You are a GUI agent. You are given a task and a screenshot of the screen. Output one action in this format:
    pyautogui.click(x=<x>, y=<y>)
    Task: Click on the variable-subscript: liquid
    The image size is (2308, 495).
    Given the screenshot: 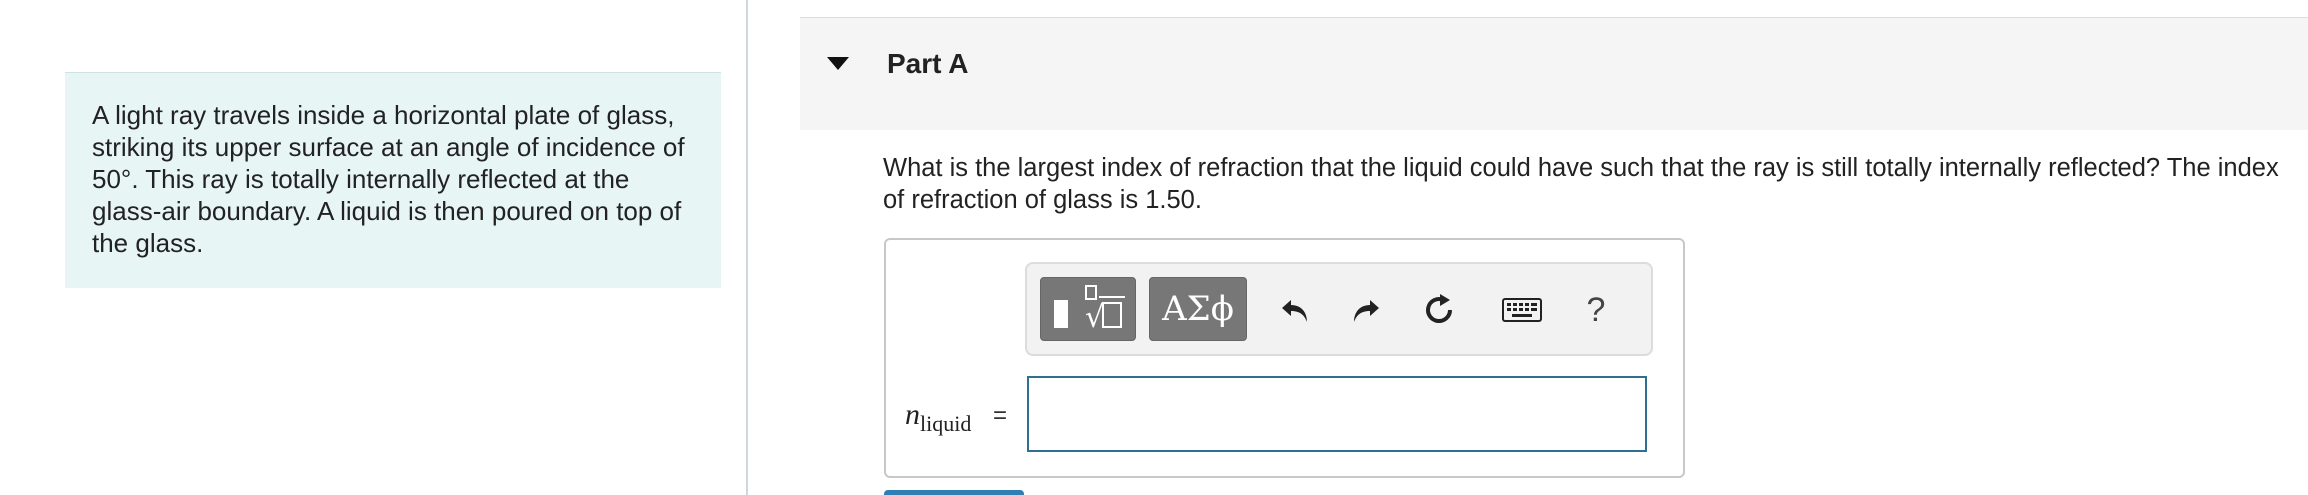 What is the action you would take?
    pyautogui.click(x=946, y=423)
    